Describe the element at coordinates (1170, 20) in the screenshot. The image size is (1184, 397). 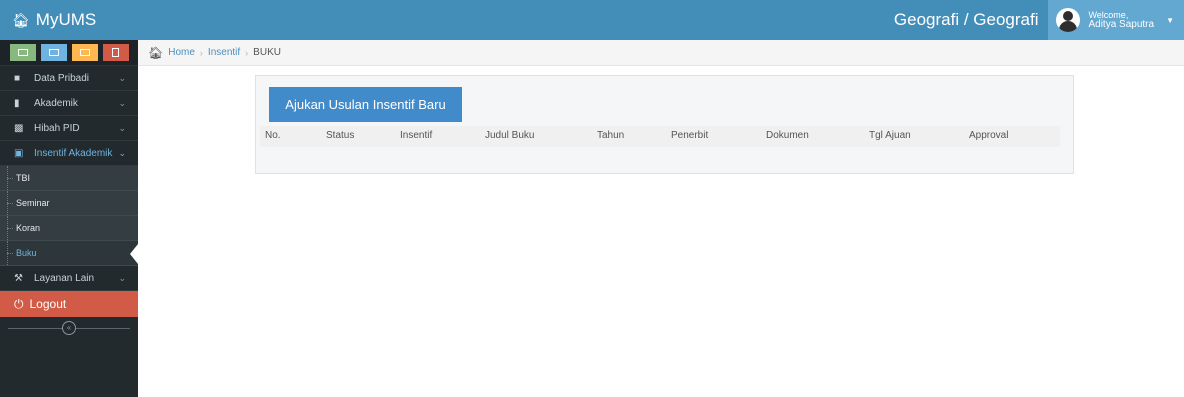
I see `caret-down-icon: ▼` at that location.